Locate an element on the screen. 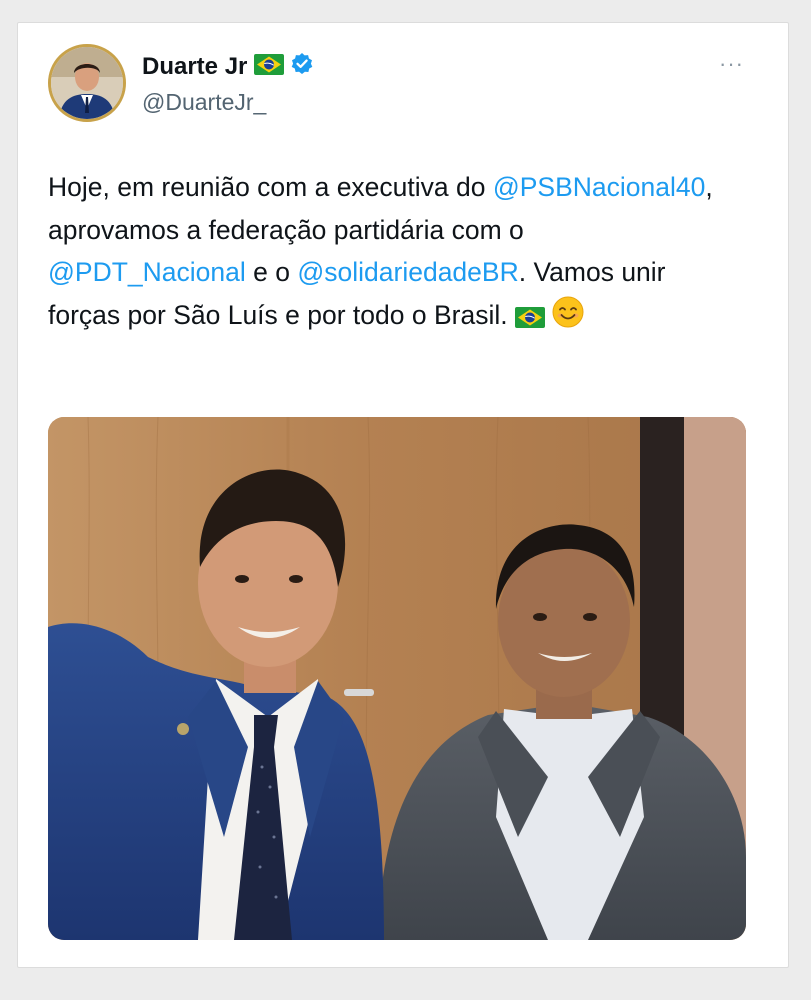 This screenshot has height=1000, width=811. more-options-icon: ··· is located at coordinates (731, 64).